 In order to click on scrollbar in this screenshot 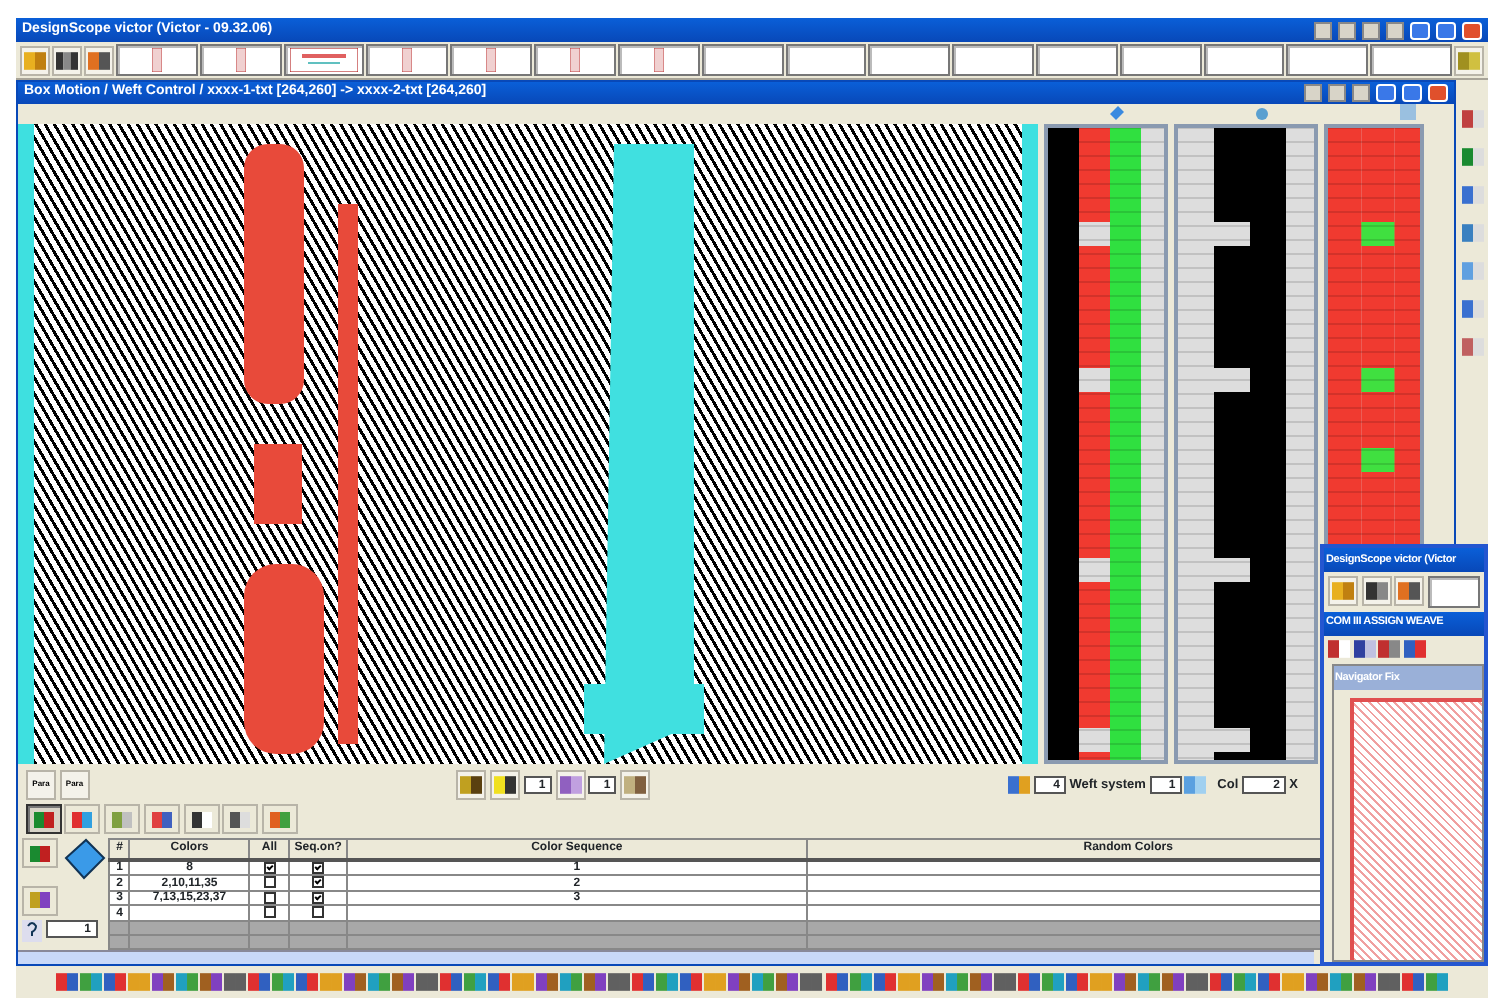, I will do `click(666, 957)`.